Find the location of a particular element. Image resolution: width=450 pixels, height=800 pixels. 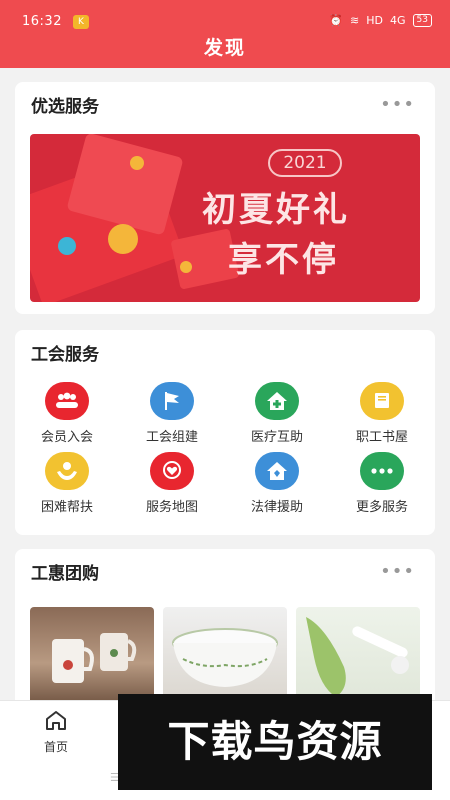

service-label: 职工书屋 is located at coordinates (381, 437).